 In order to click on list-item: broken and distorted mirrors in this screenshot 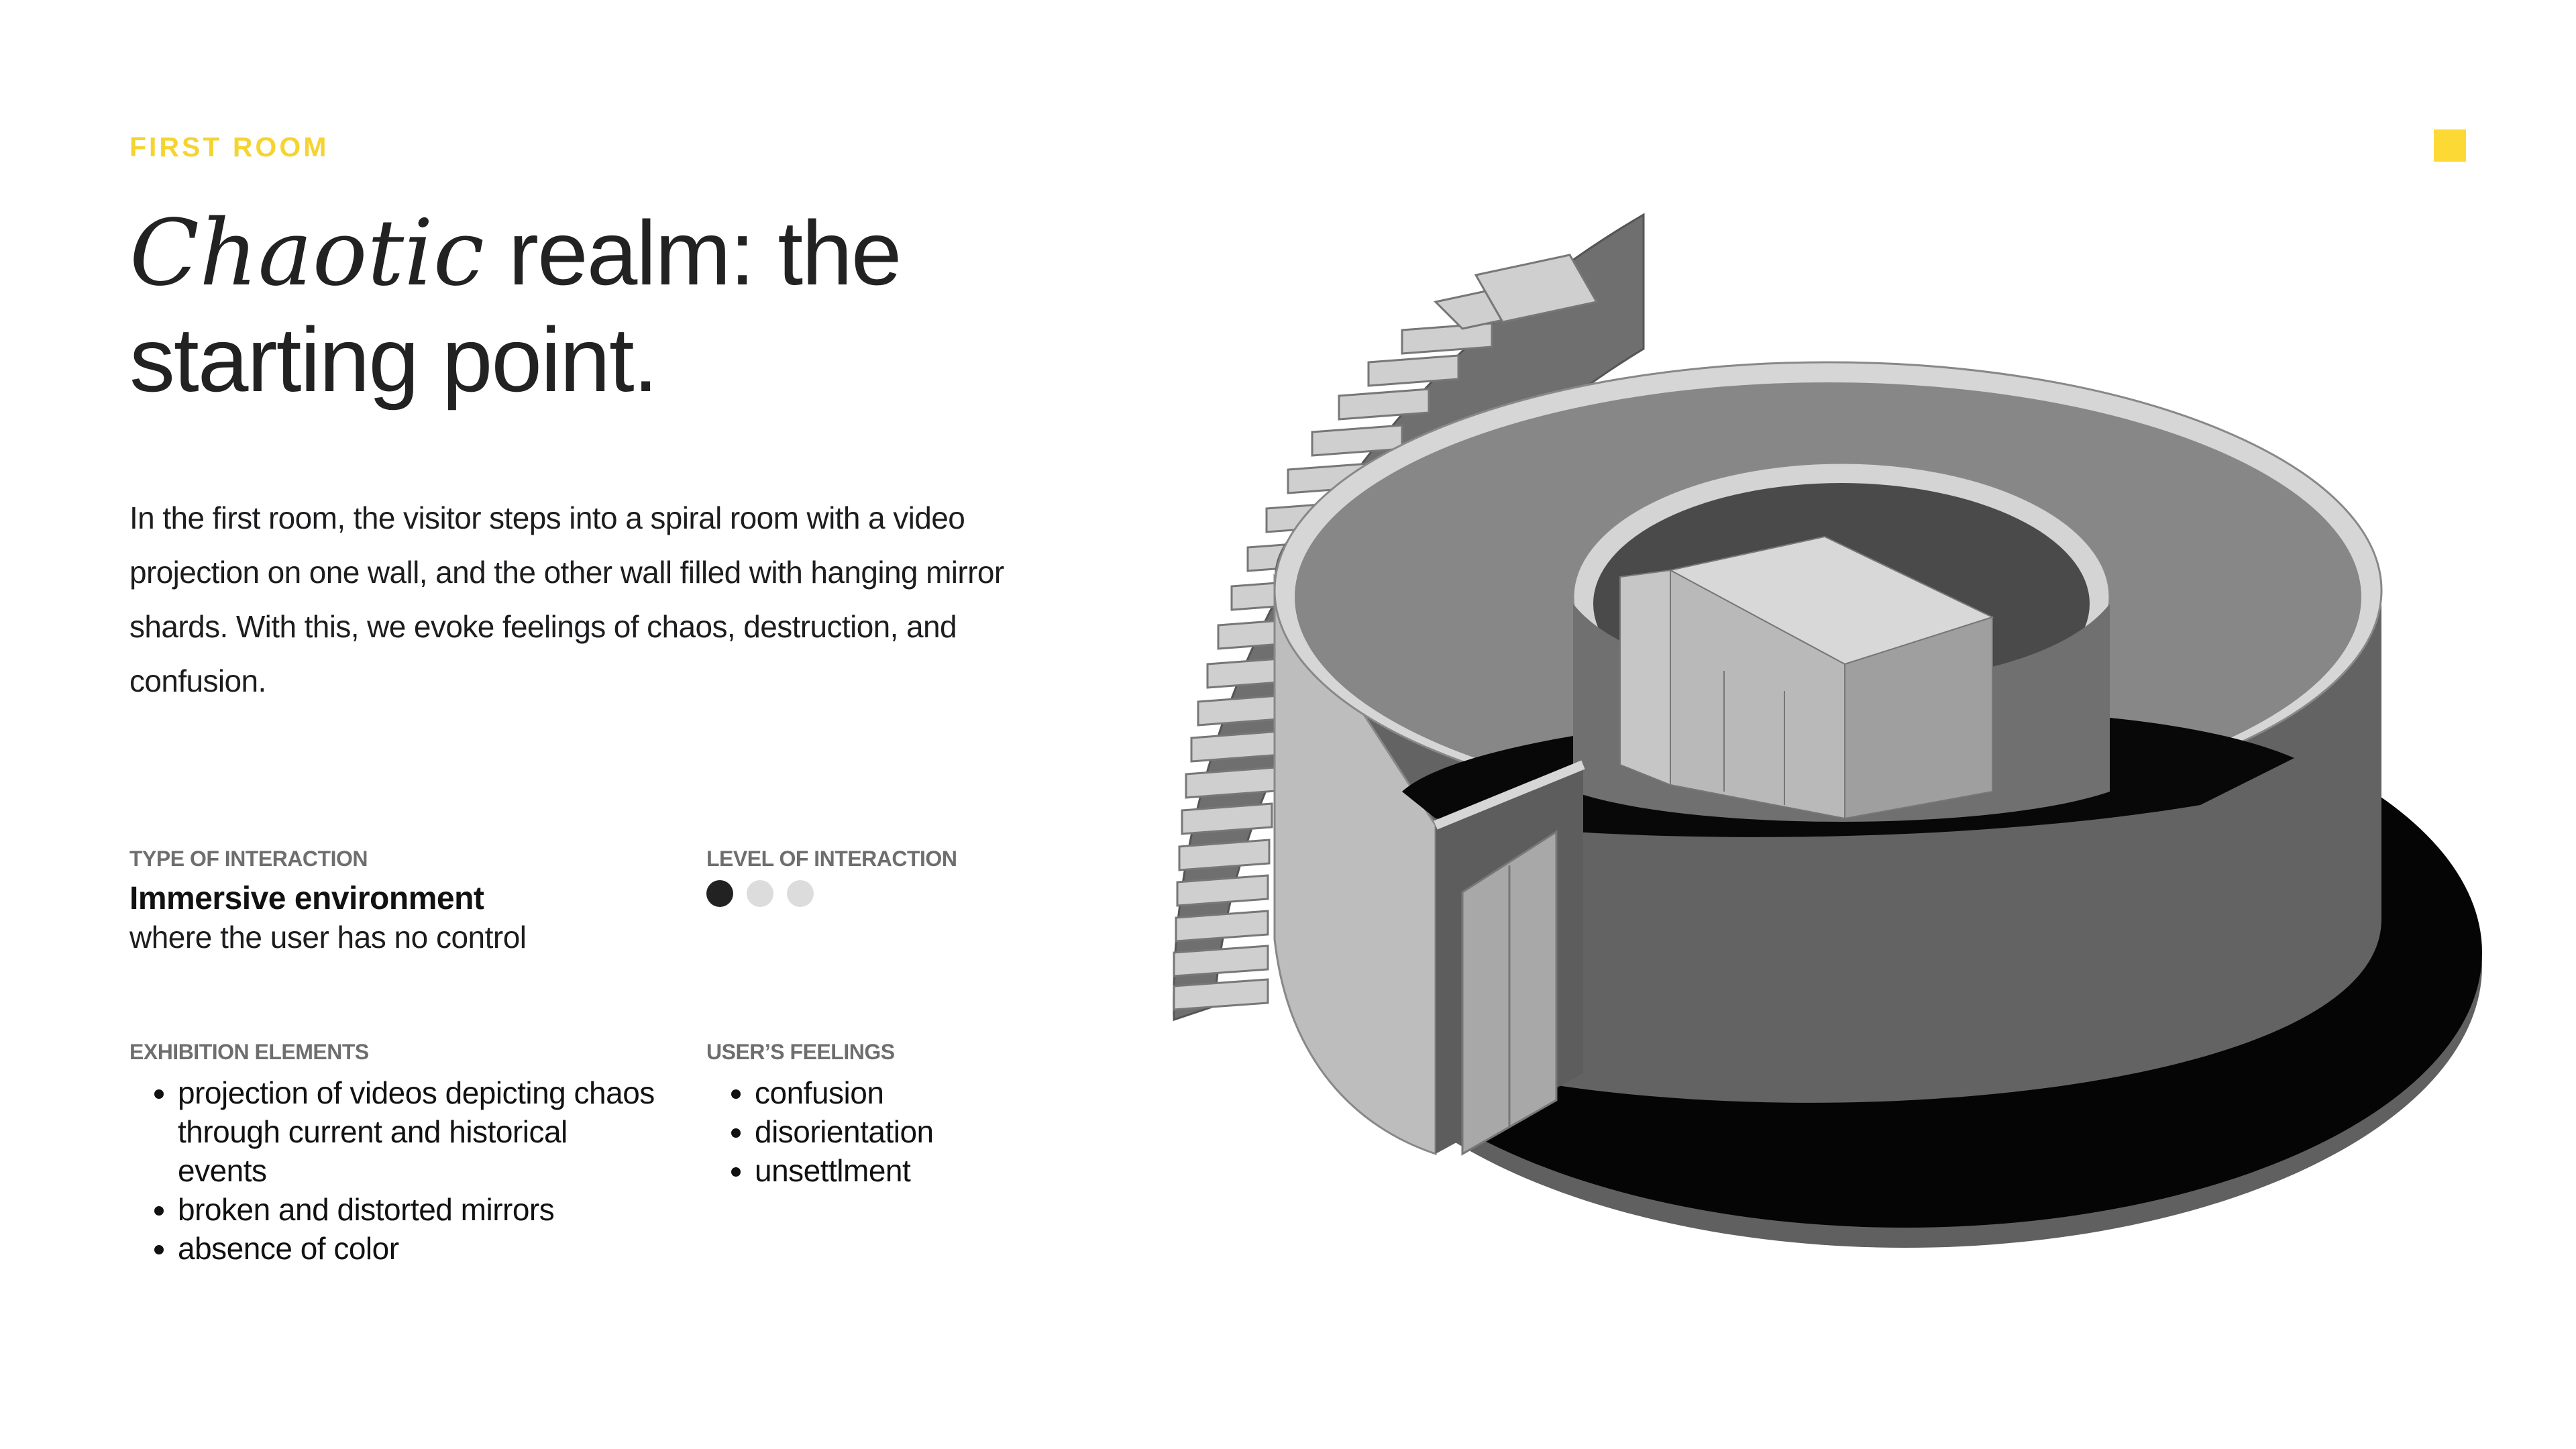, I will do `click(419, 1209)`.